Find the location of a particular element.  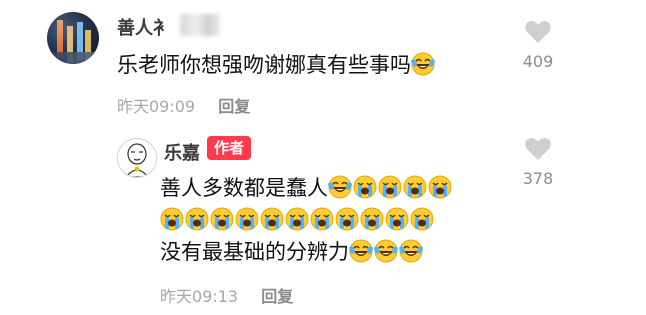

reply-line-1: 善人多数都是蠢人 is located at coordinates (306, 188).